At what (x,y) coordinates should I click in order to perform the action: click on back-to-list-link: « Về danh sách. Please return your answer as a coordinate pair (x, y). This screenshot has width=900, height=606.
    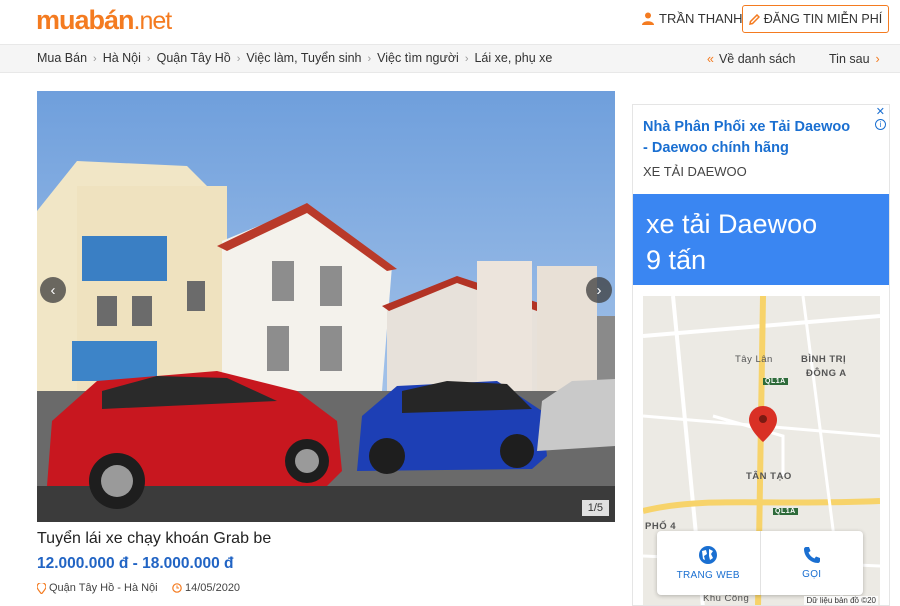
    Looking at the image, I should click on (751, 59).